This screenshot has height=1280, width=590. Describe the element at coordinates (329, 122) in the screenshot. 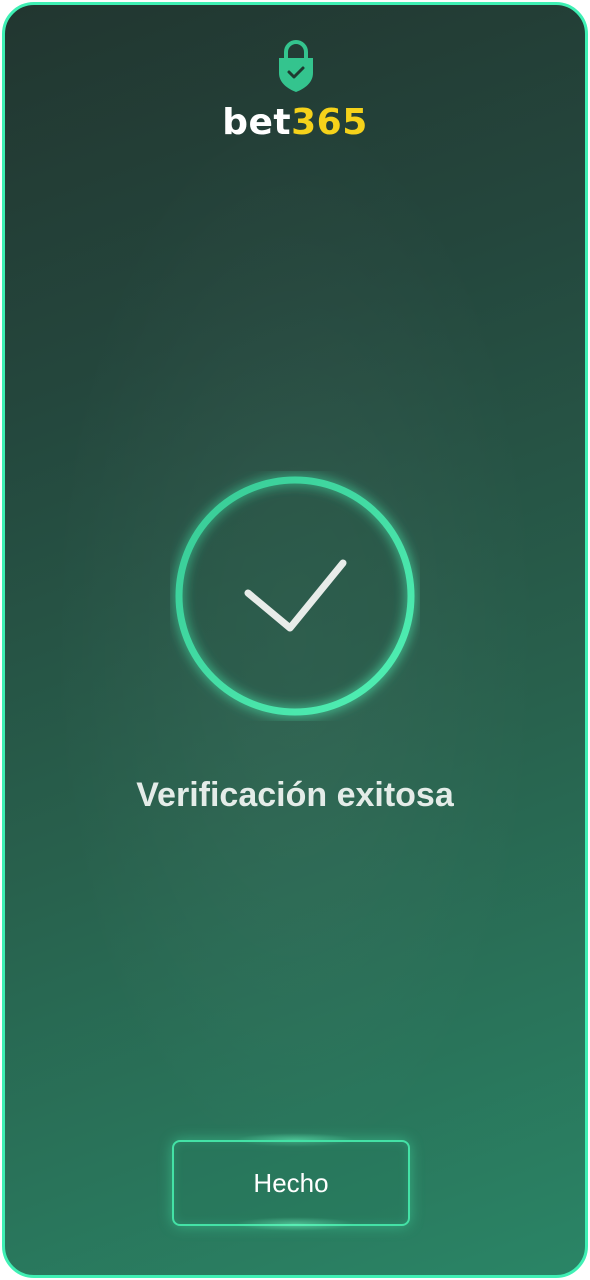

I see `logo-text-accent: 365` at that location.